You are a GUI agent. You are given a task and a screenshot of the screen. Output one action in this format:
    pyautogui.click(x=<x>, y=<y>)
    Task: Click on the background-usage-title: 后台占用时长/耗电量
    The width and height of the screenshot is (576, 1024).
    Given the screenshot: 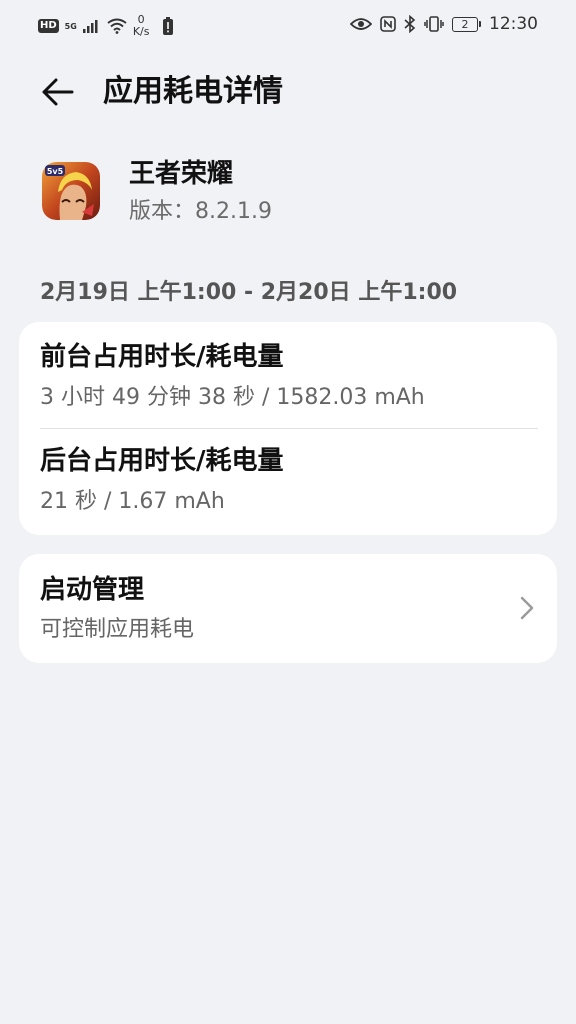 What is the action you would take?
    pyautogui.click(x=162, y=461)
    